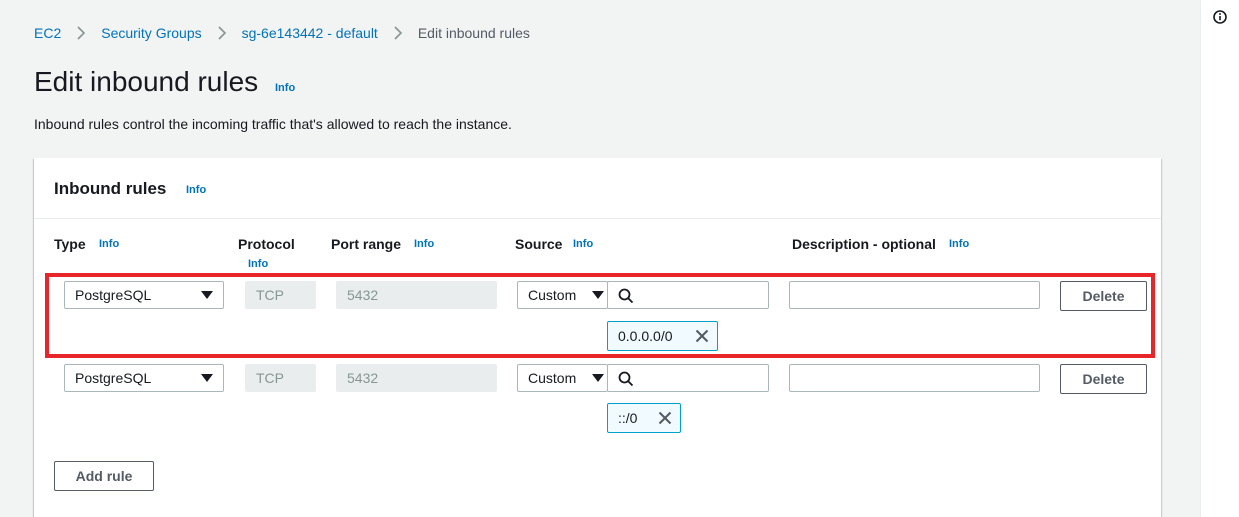  Describe the element at coordinates (583, 244) in the screenshot. I see `source-info-link: Info` at that location.